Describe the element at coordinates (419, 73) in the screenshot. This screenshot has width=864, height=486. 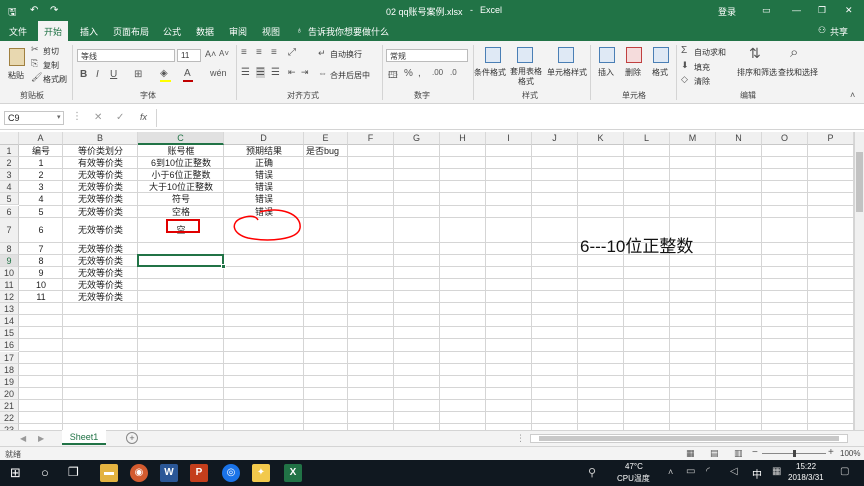
I see `comma-icon: ,` at that location.